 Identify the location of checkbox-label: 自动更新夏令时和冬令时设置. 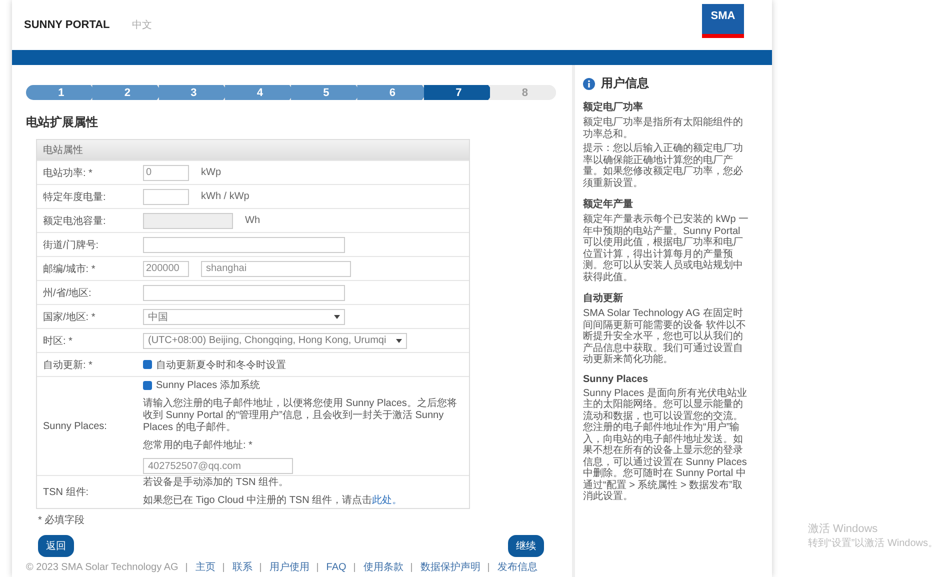
(221, 365).